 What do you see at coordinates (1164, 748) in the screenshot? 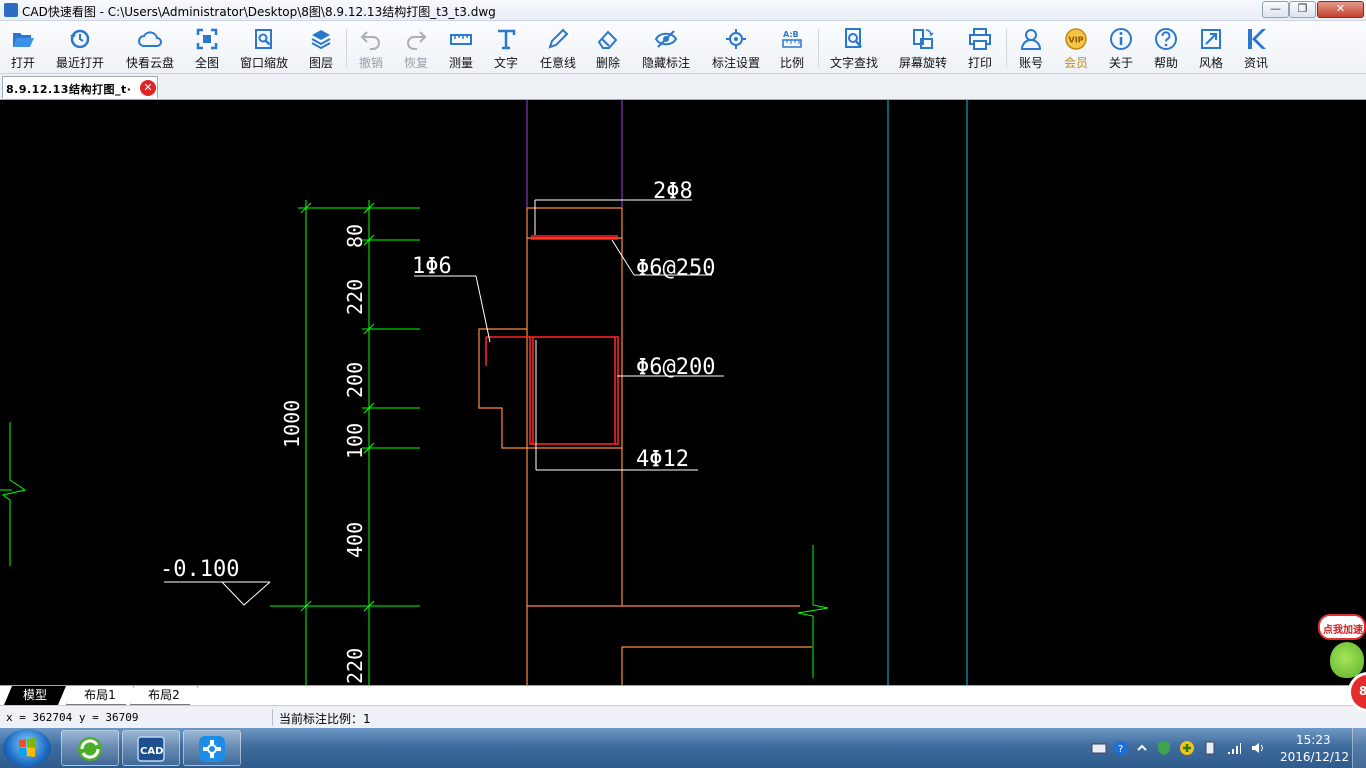
I see `shield-icon` at bounding box center [1164, 748].